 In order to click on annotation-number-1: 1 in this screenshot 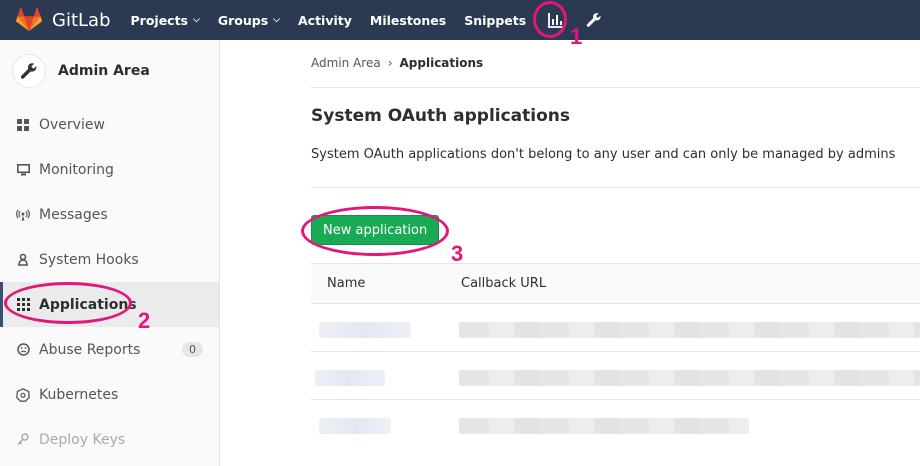, I will do `click(576, 36)`.